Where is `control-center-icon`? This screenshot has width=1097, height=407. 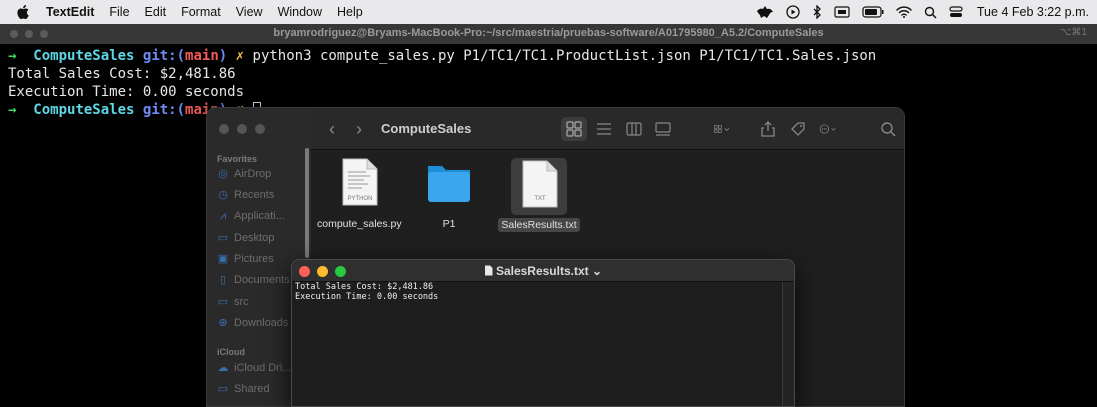
control-center-icon is located at coordinates (956, 12).